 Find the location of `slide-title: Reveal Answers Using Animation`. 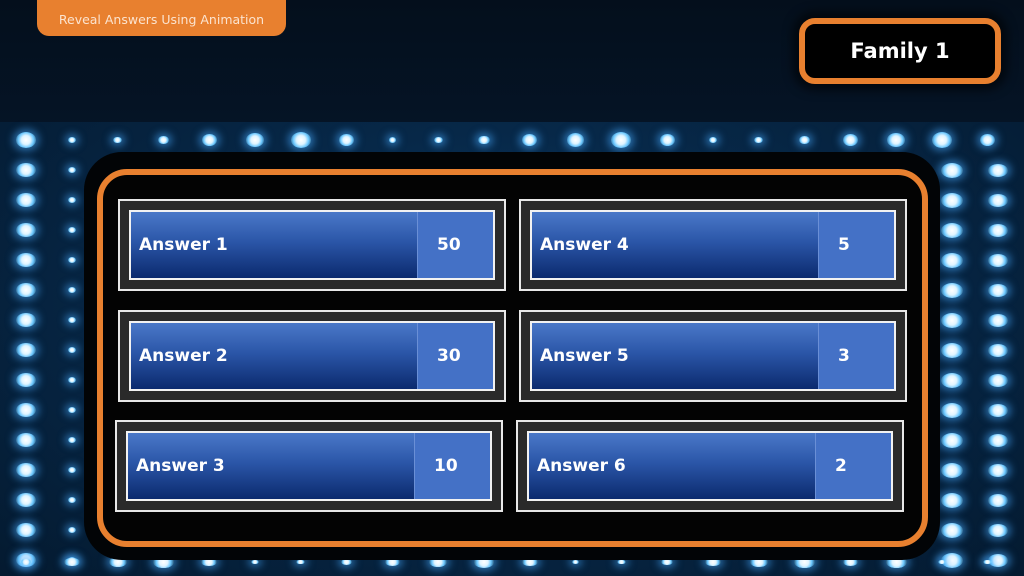

slide-title: Reveal Answers Using Animation is located at coordinates (161, 19).